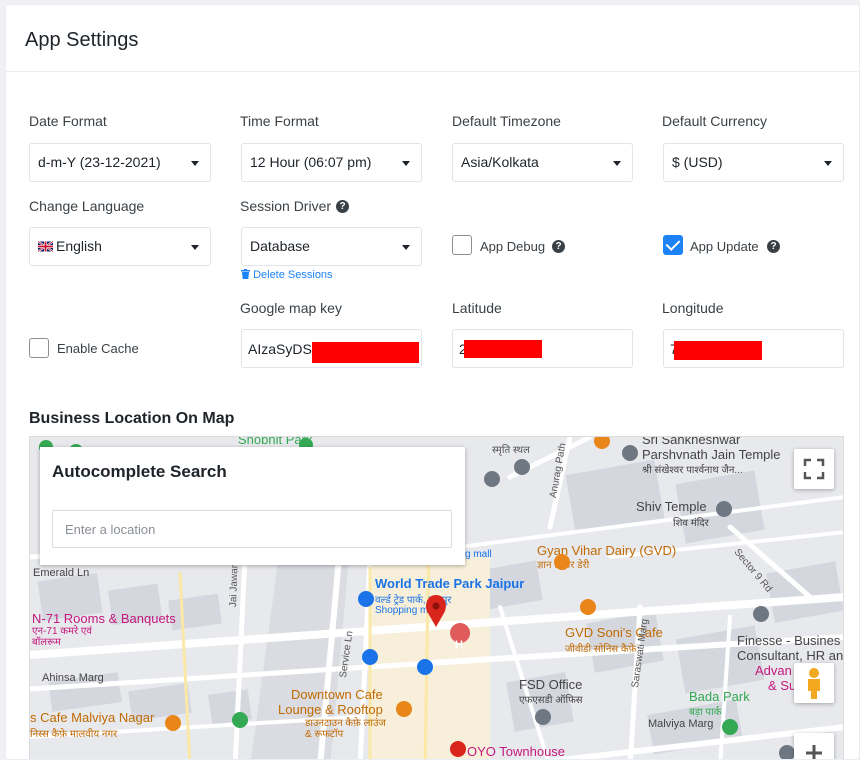 This screenshot has width=860, height=760. Describe the element at coordinates (279, 121) in the screenshot. I see `time-format-label: Time Format` at that location.